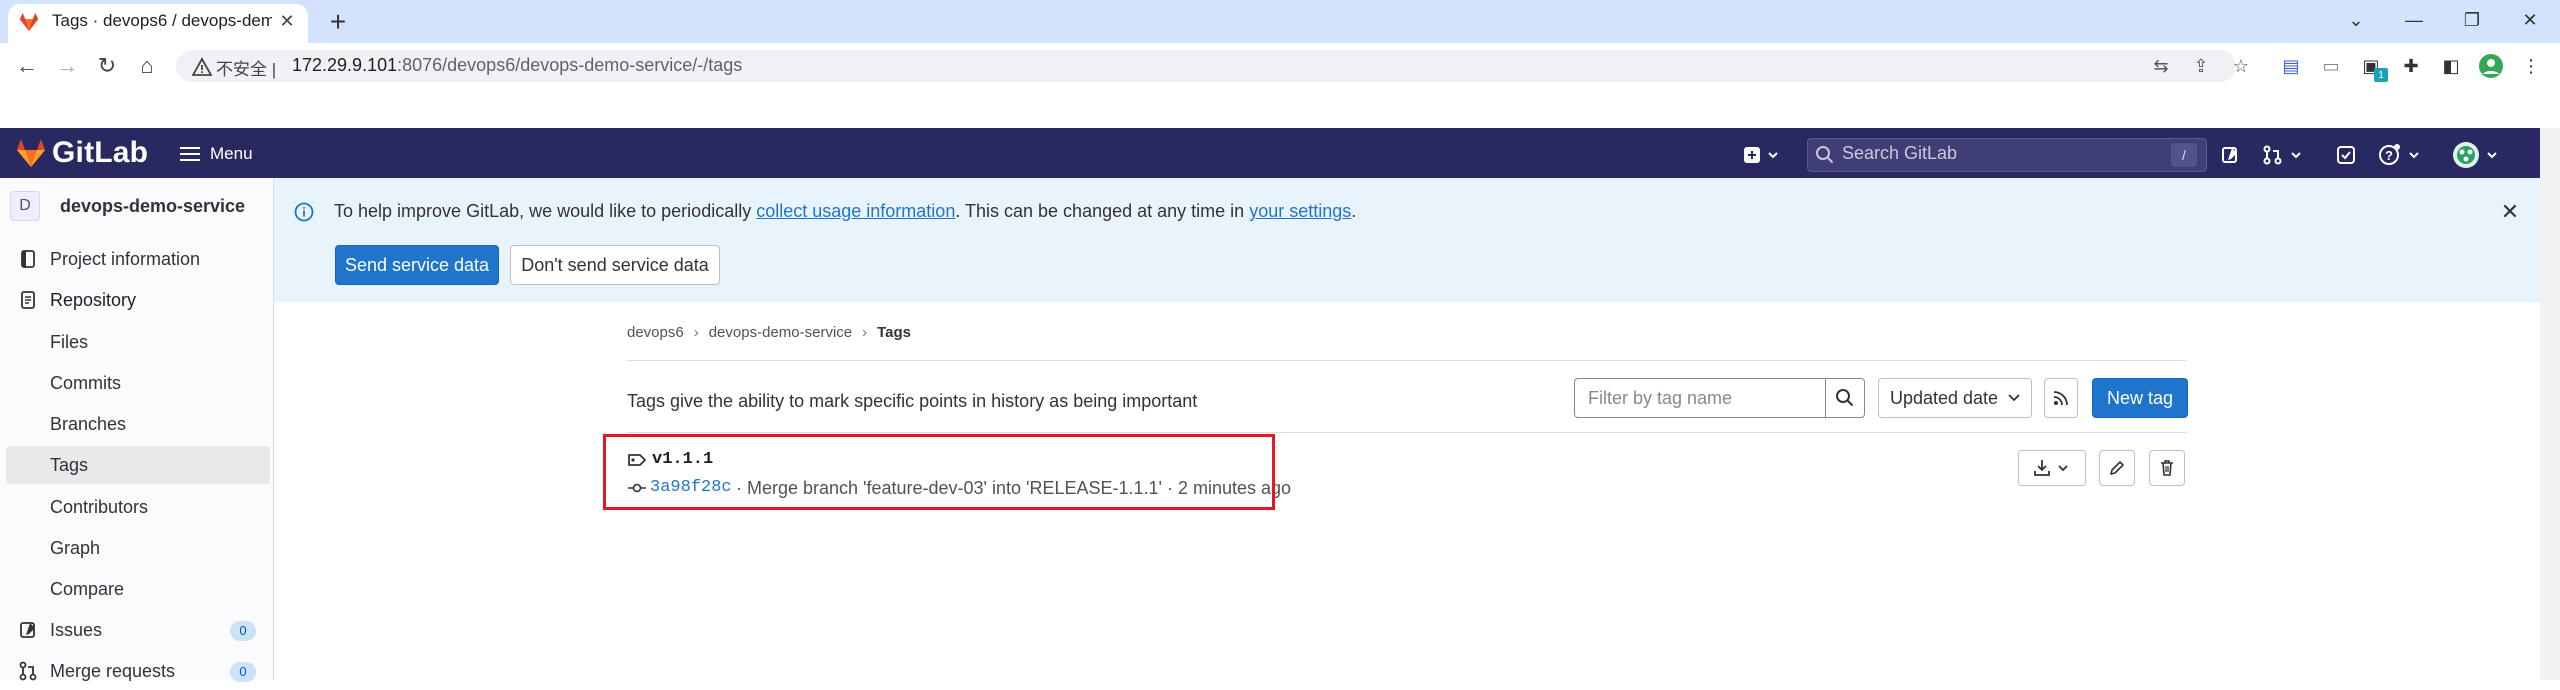 The width and height of the screenshot is (2560, 690). Describe the element at coordinates (304, 212) in the screenshot. I see `info-circle-icon` at that location.